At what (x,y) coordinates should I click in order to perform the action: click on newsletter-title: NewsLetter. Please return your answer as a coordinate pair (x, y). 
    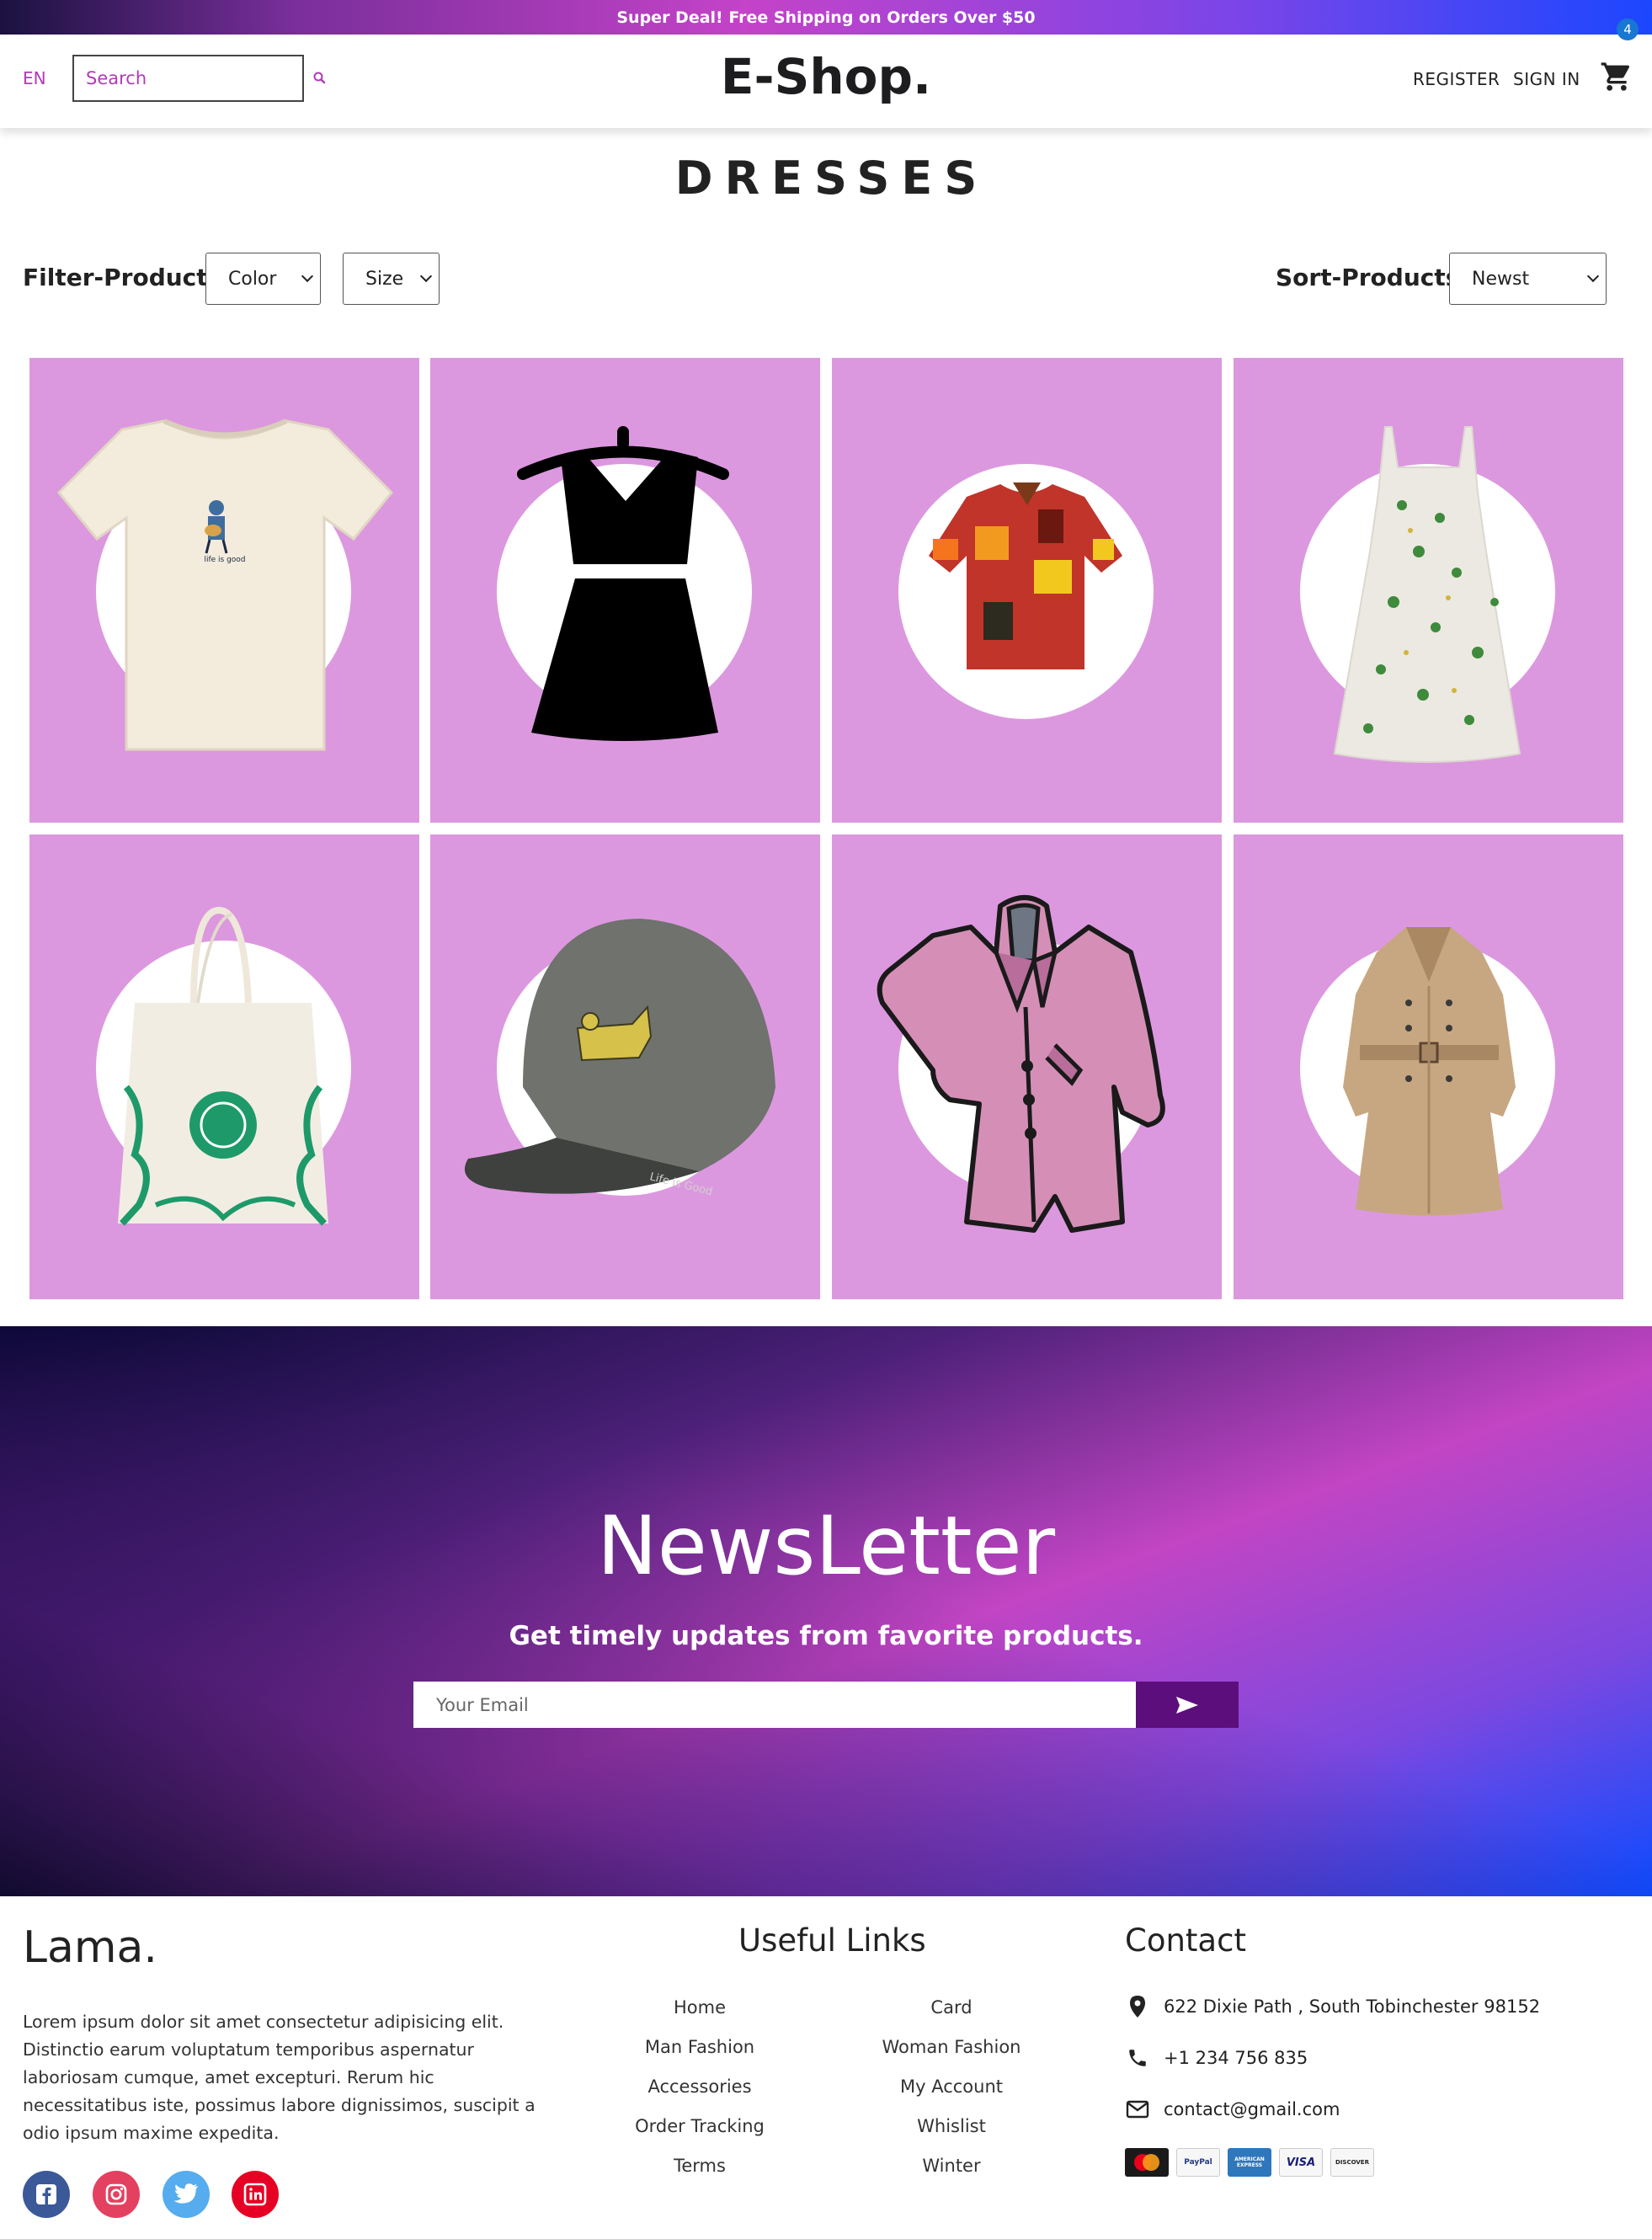
    Looking at the image, I should click on (826, 1546).